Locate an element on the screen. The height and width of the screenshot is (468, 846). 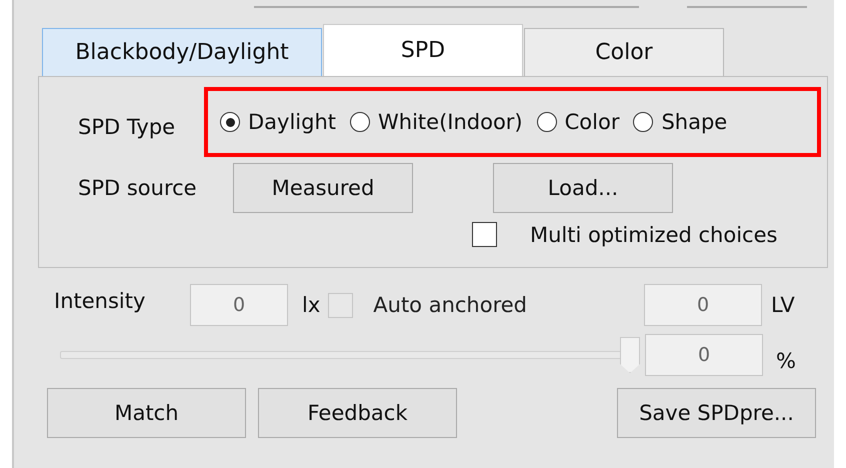
spd-source-label: SPD source is located at coordinates (138, 188).